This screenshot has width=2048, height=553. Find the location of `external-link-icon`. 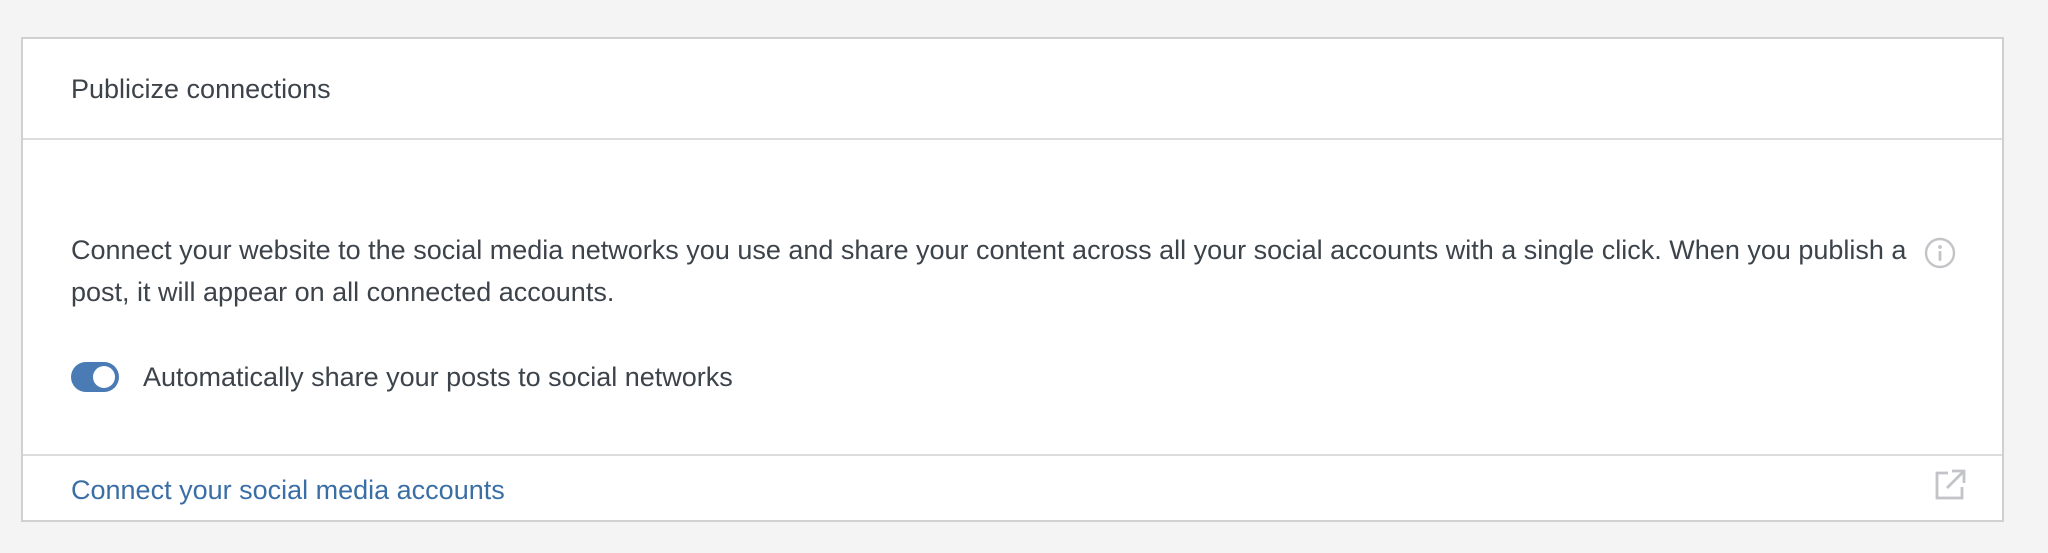

external-link-icon is located at coordinates (1950, 485).